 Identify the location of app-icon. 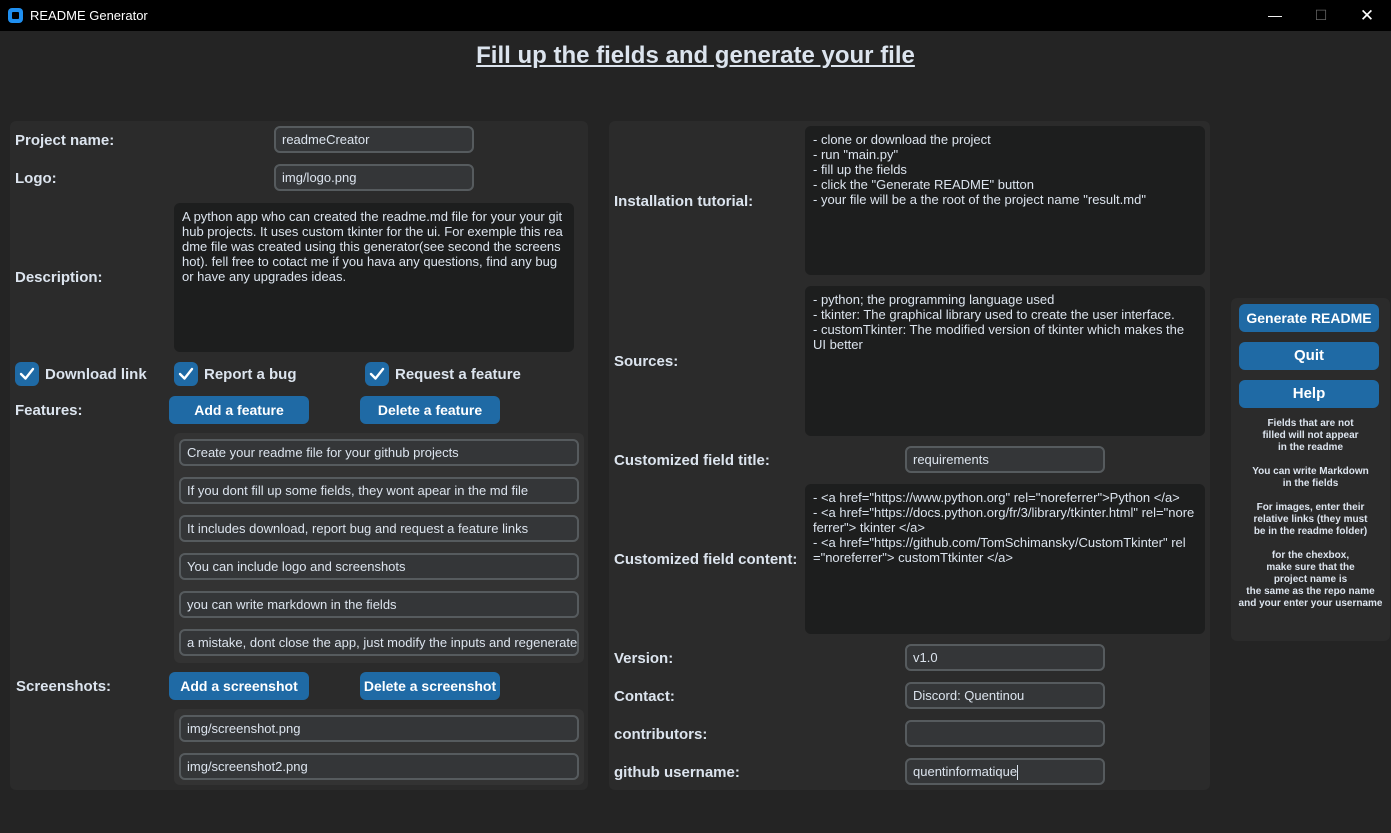
(15, 15).